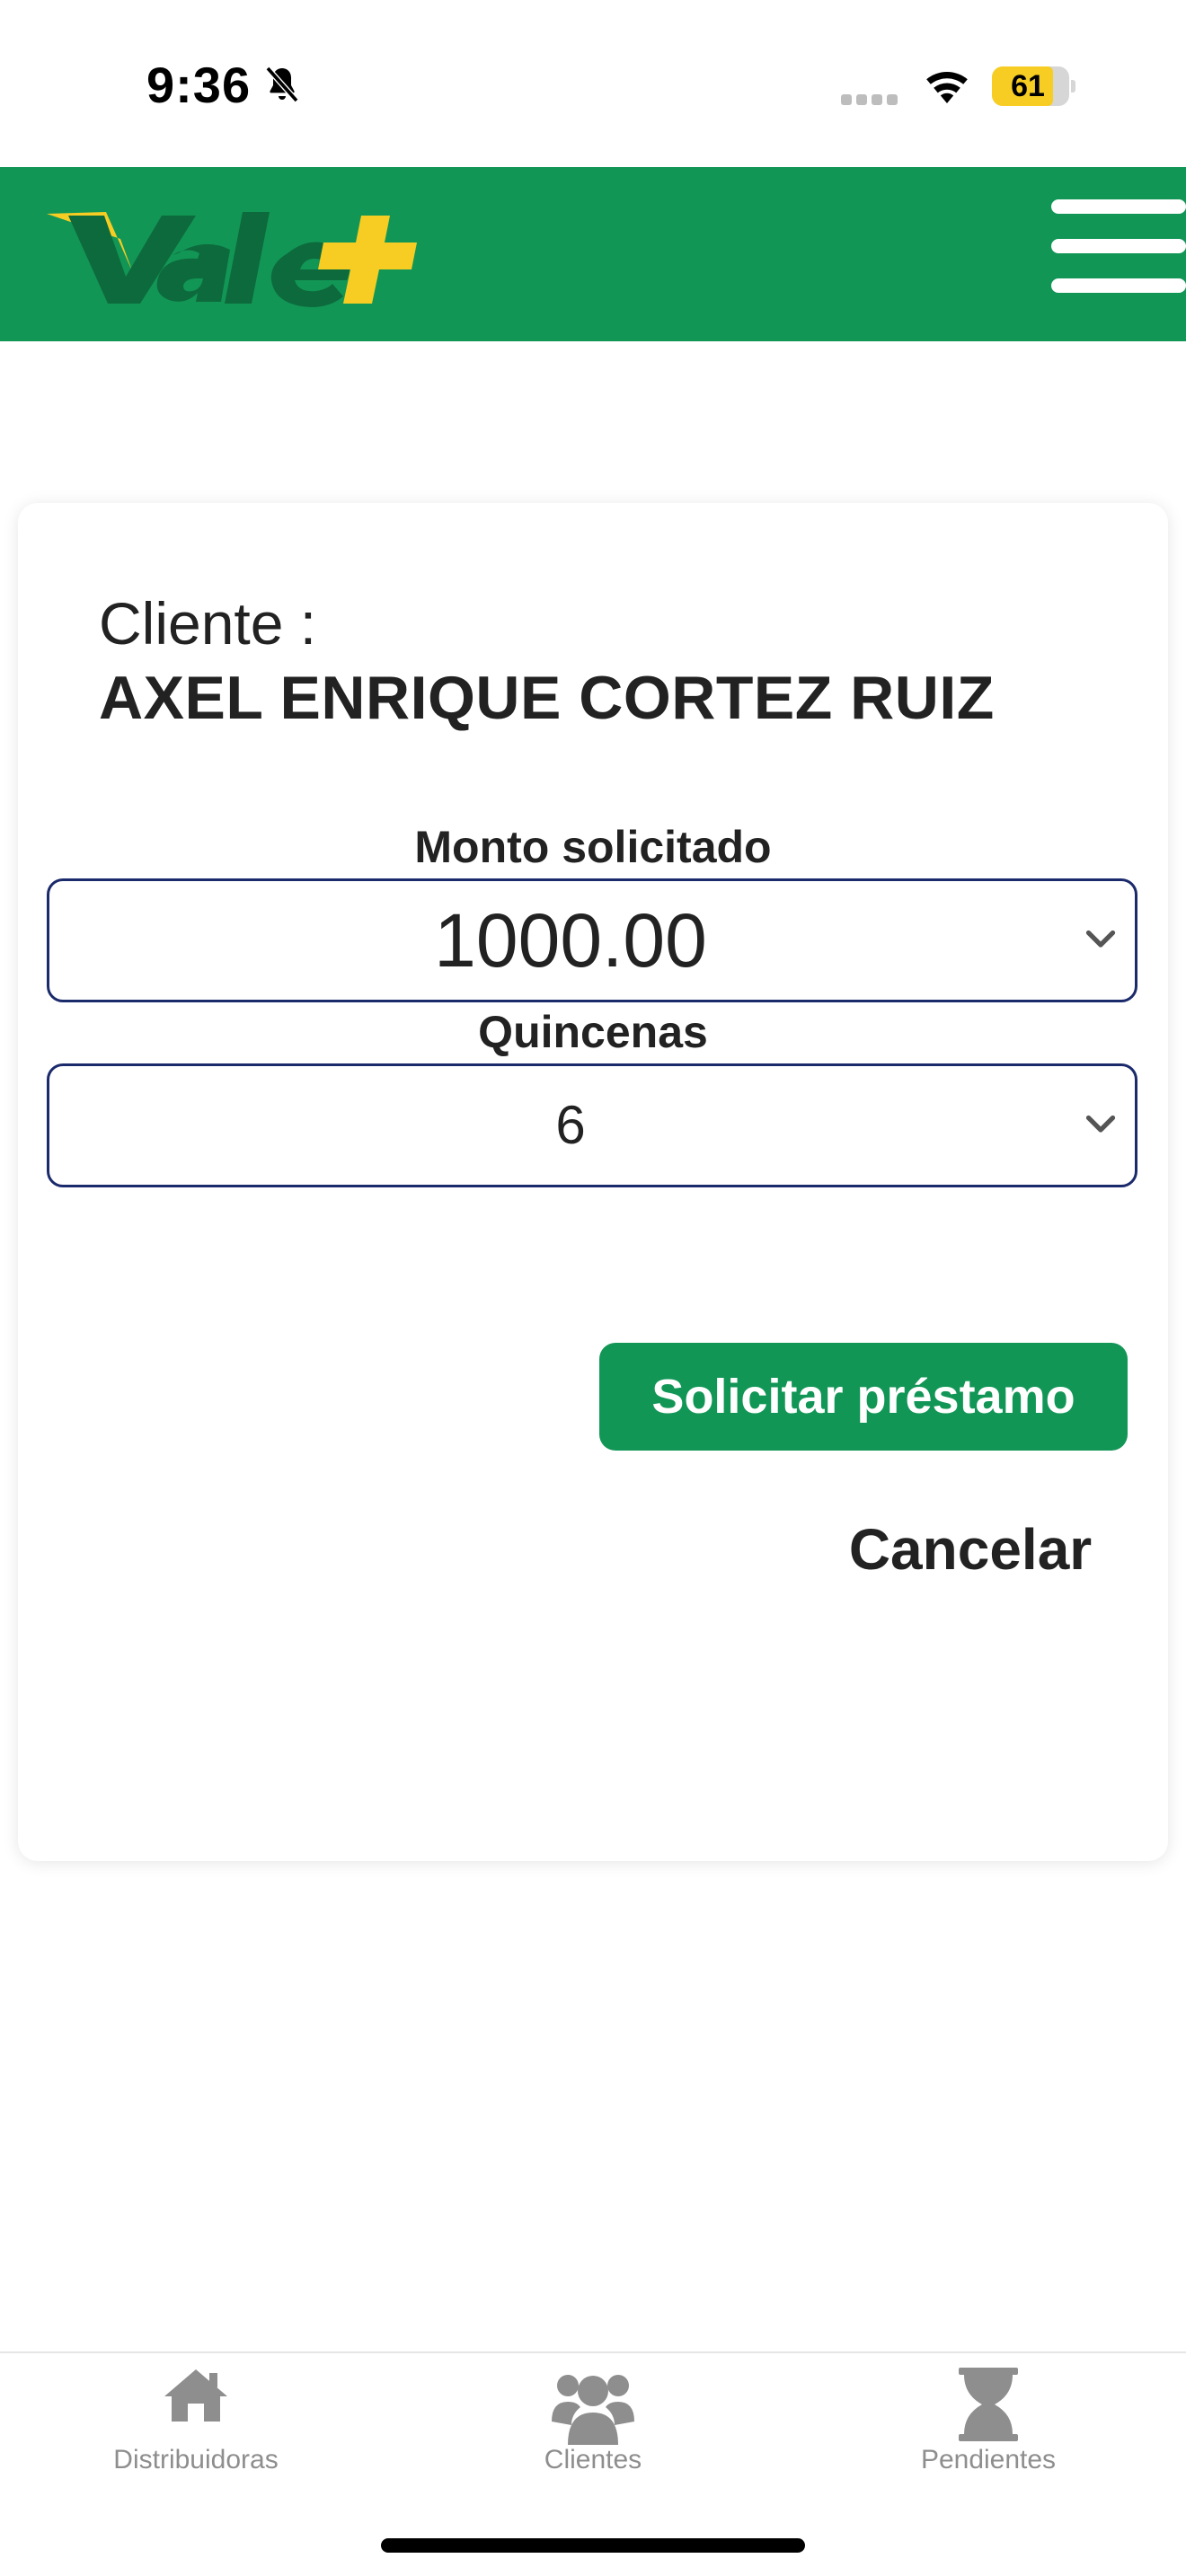 Image resolution: width=1186 pixels, height=2576 pixels. What do you see at coordinates (593, 1032) in the screenshot?
I see `periods-label: Quincenas` at bounding box center [593, 1032].